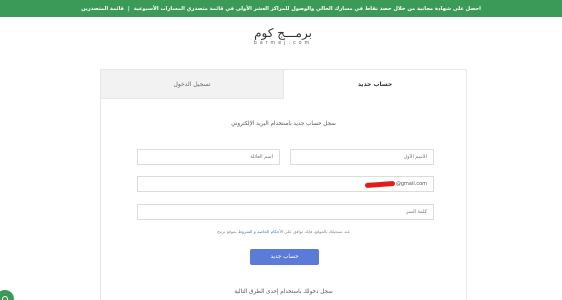 This screenshot has width=562, height=300. I want to click on terms-prefix: عند تسجيلك بالموقع، فإنك توافق على, so click(317, 231).